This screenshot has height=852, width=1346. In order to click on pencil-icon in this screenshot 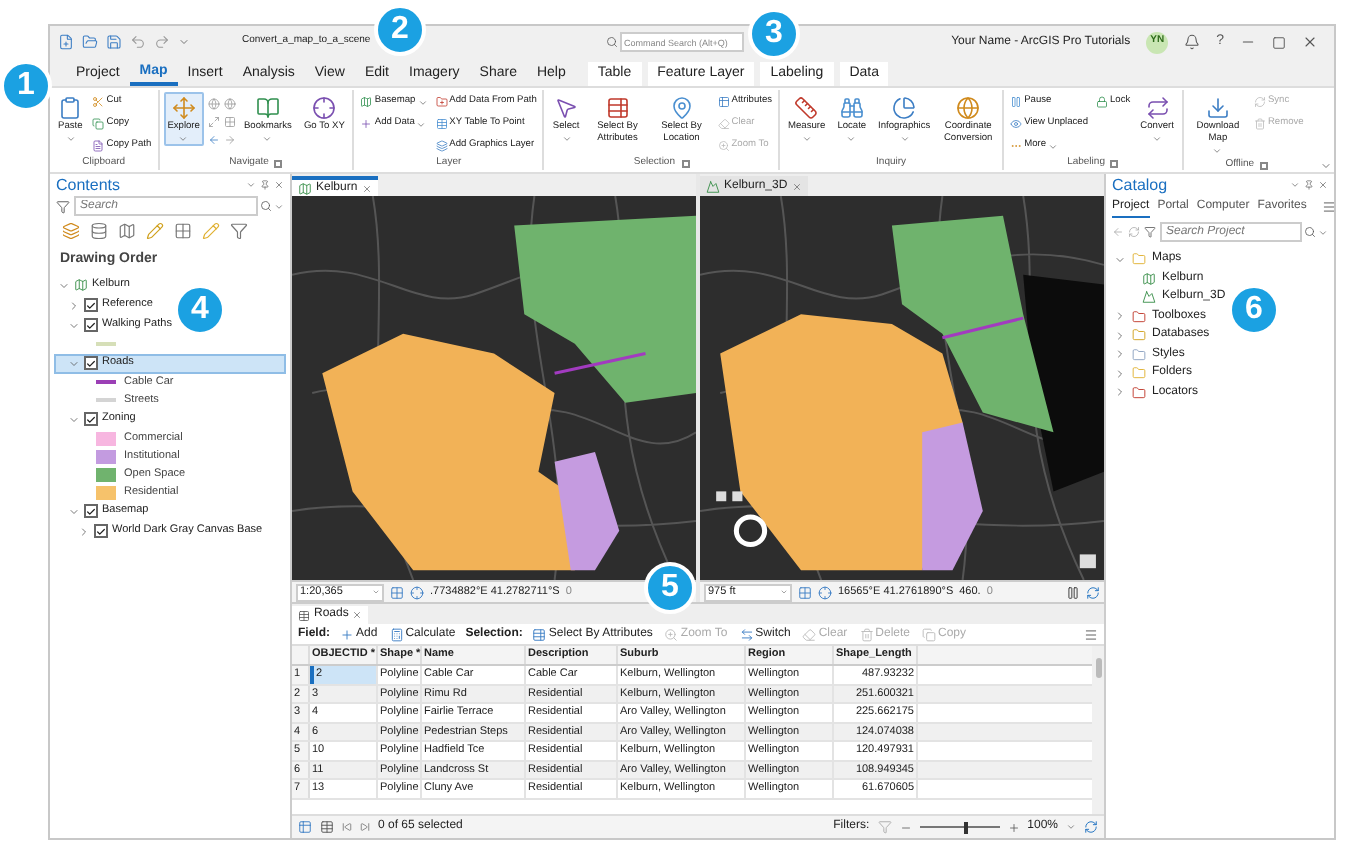, I will do `click(211, 231)`.